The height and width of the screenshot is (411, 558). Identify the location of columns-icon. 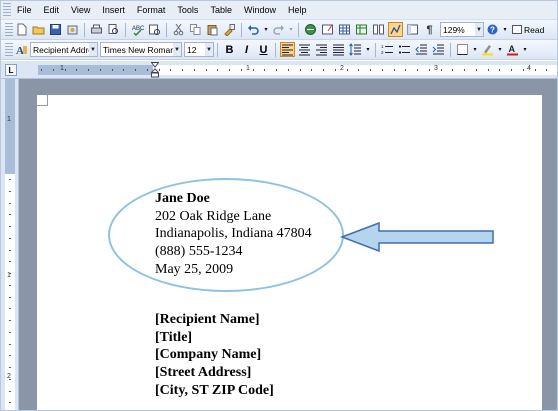
(378, 29).